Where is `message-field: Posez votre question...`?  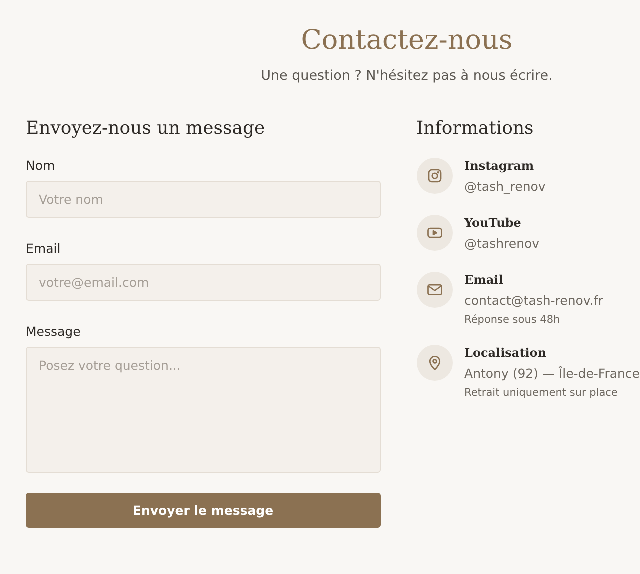
message-field: Posez votre question... is located at coordinates (203, 410).